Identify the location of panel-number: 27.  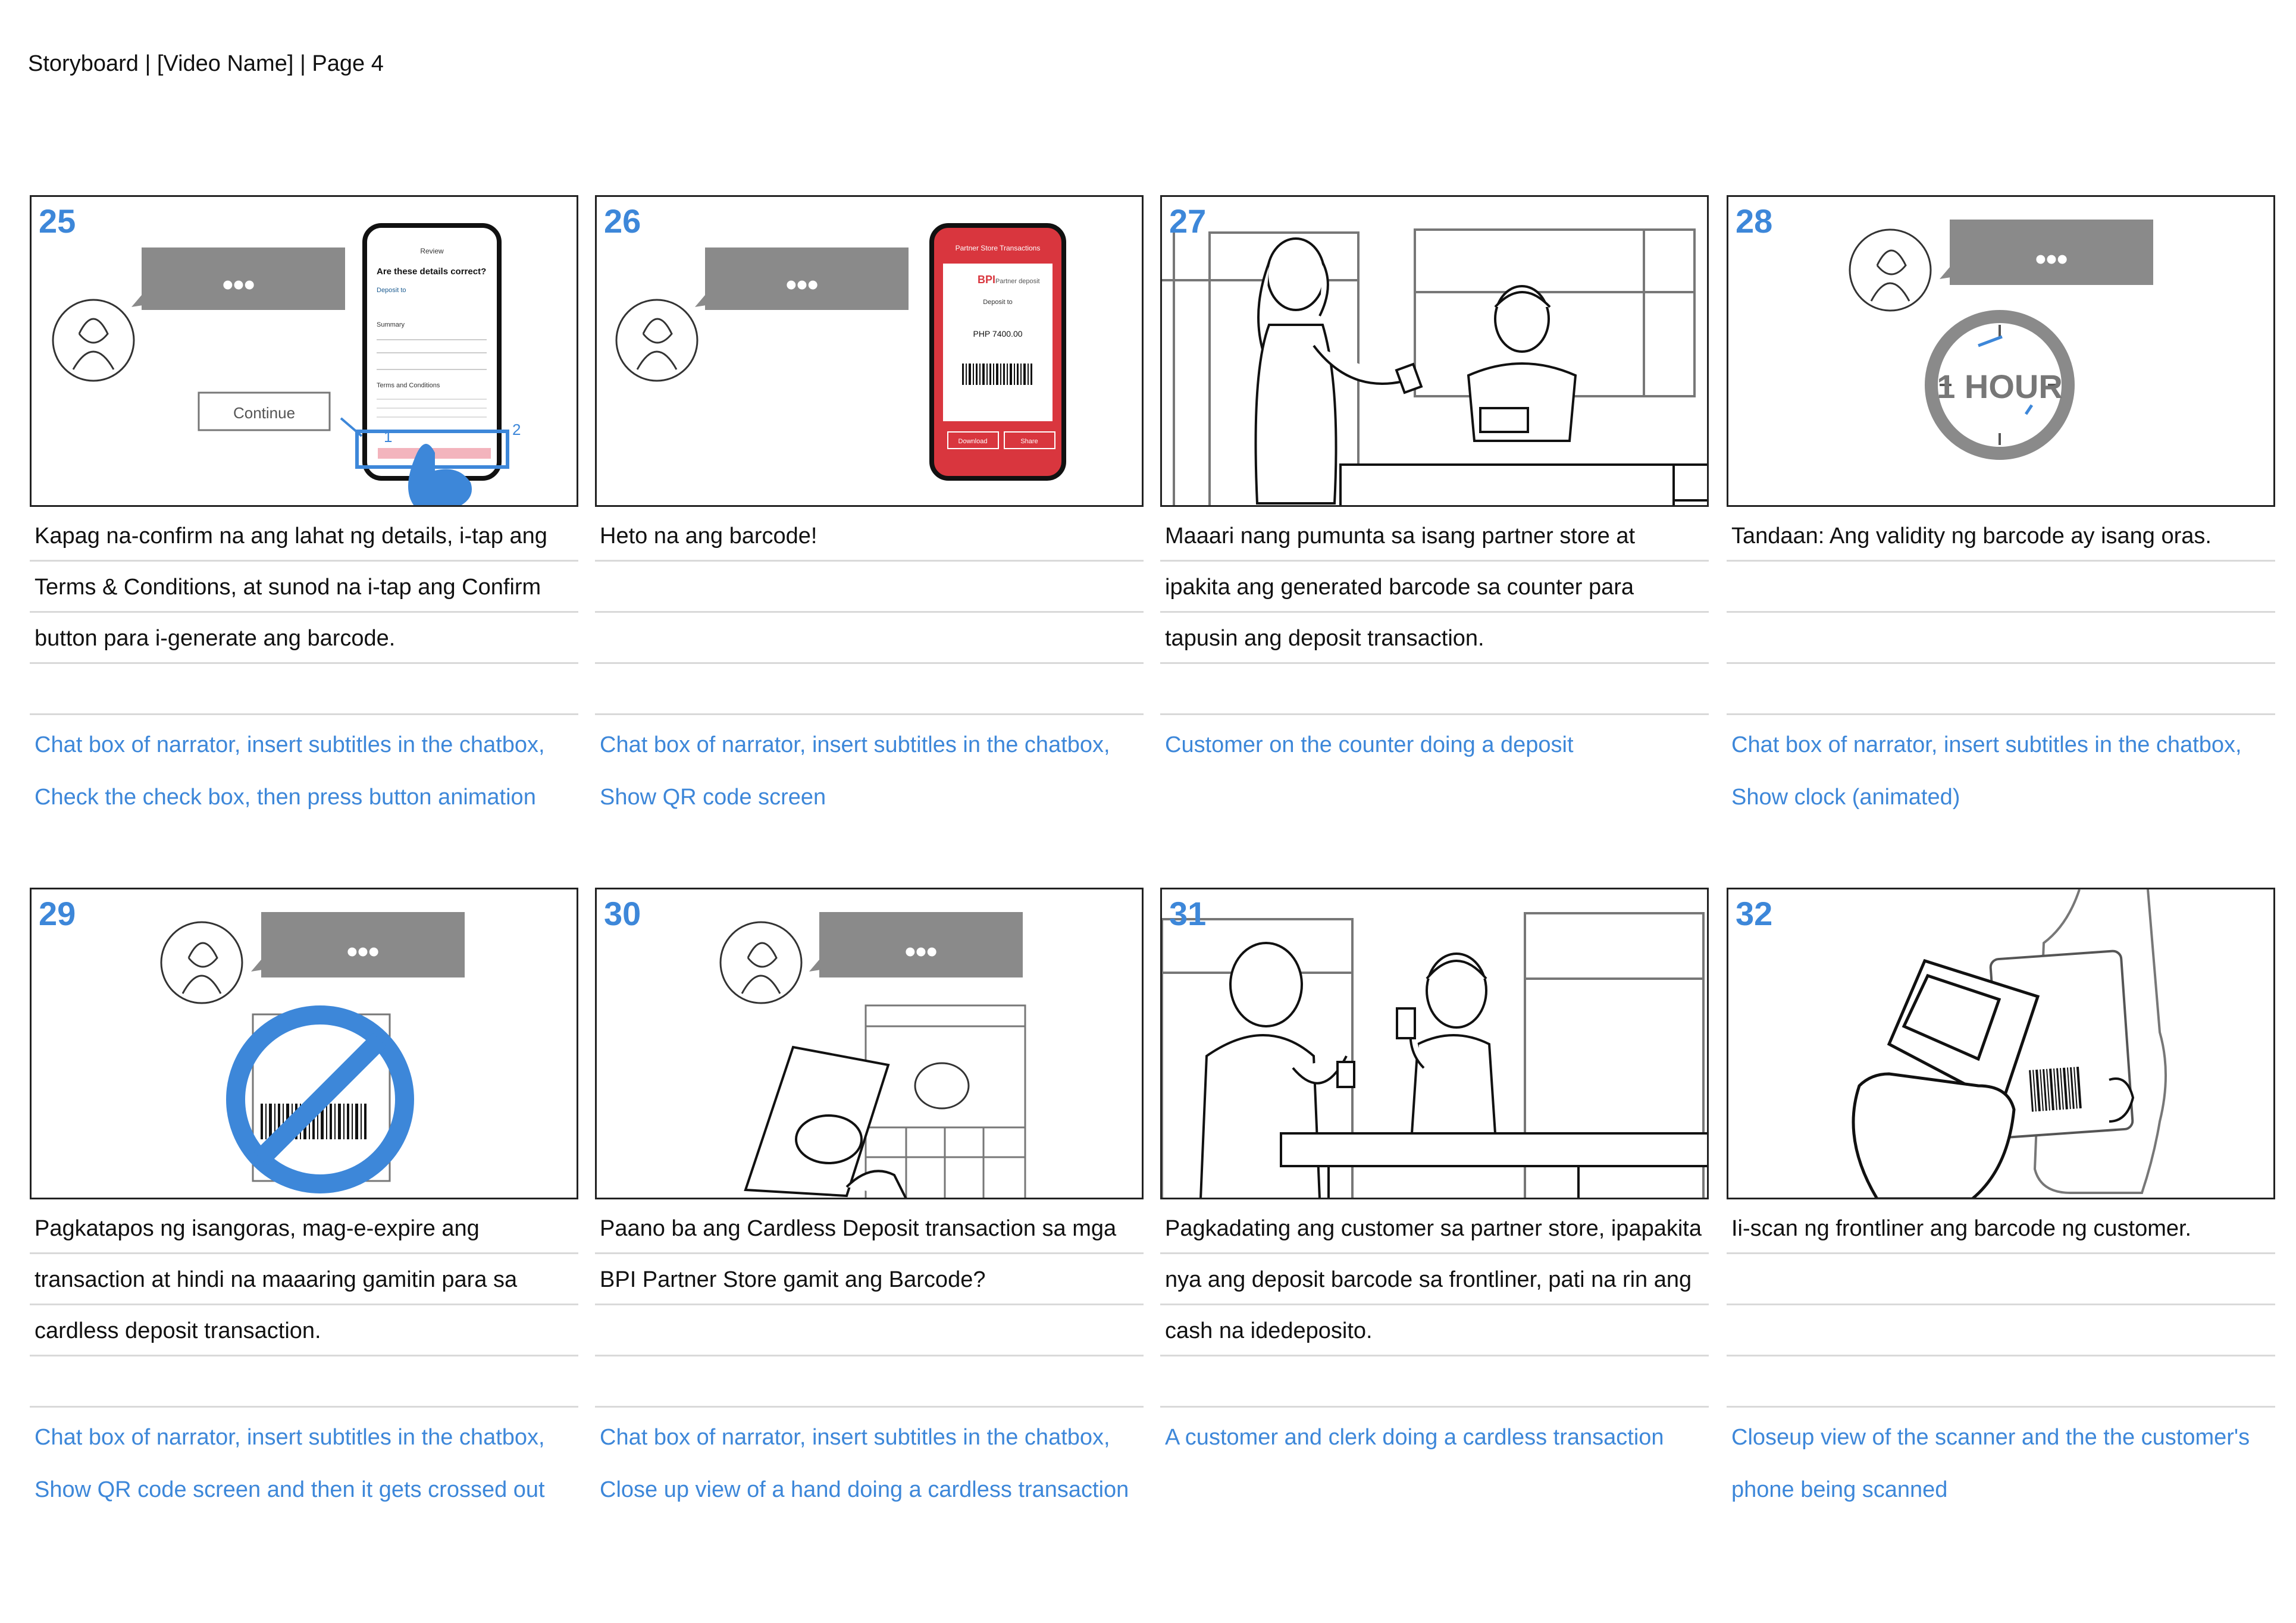
(1188, 221).